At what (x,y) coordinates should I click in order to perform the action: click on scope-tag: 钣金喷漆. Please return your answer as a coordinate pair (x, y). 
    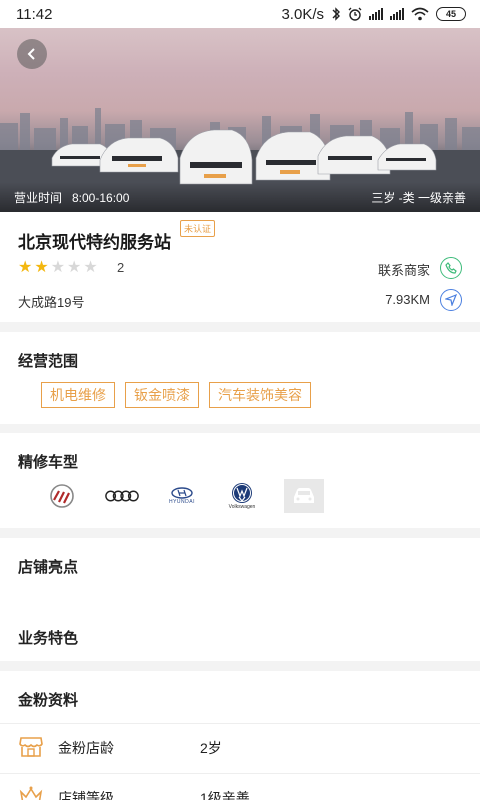
    Looking at the image, I should click on (162, 395).